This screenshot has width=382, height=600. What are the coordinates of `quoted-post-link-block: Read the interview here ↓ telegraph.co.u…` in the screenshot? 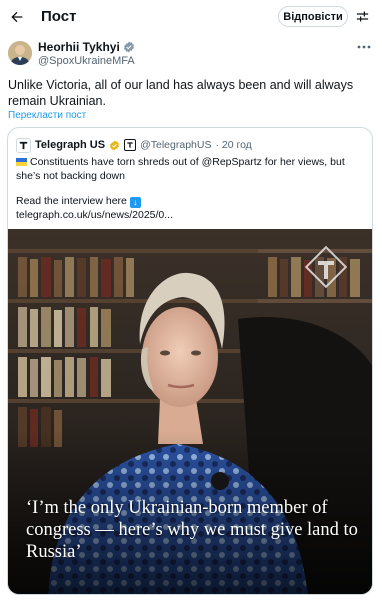 It's located at (191, 208).